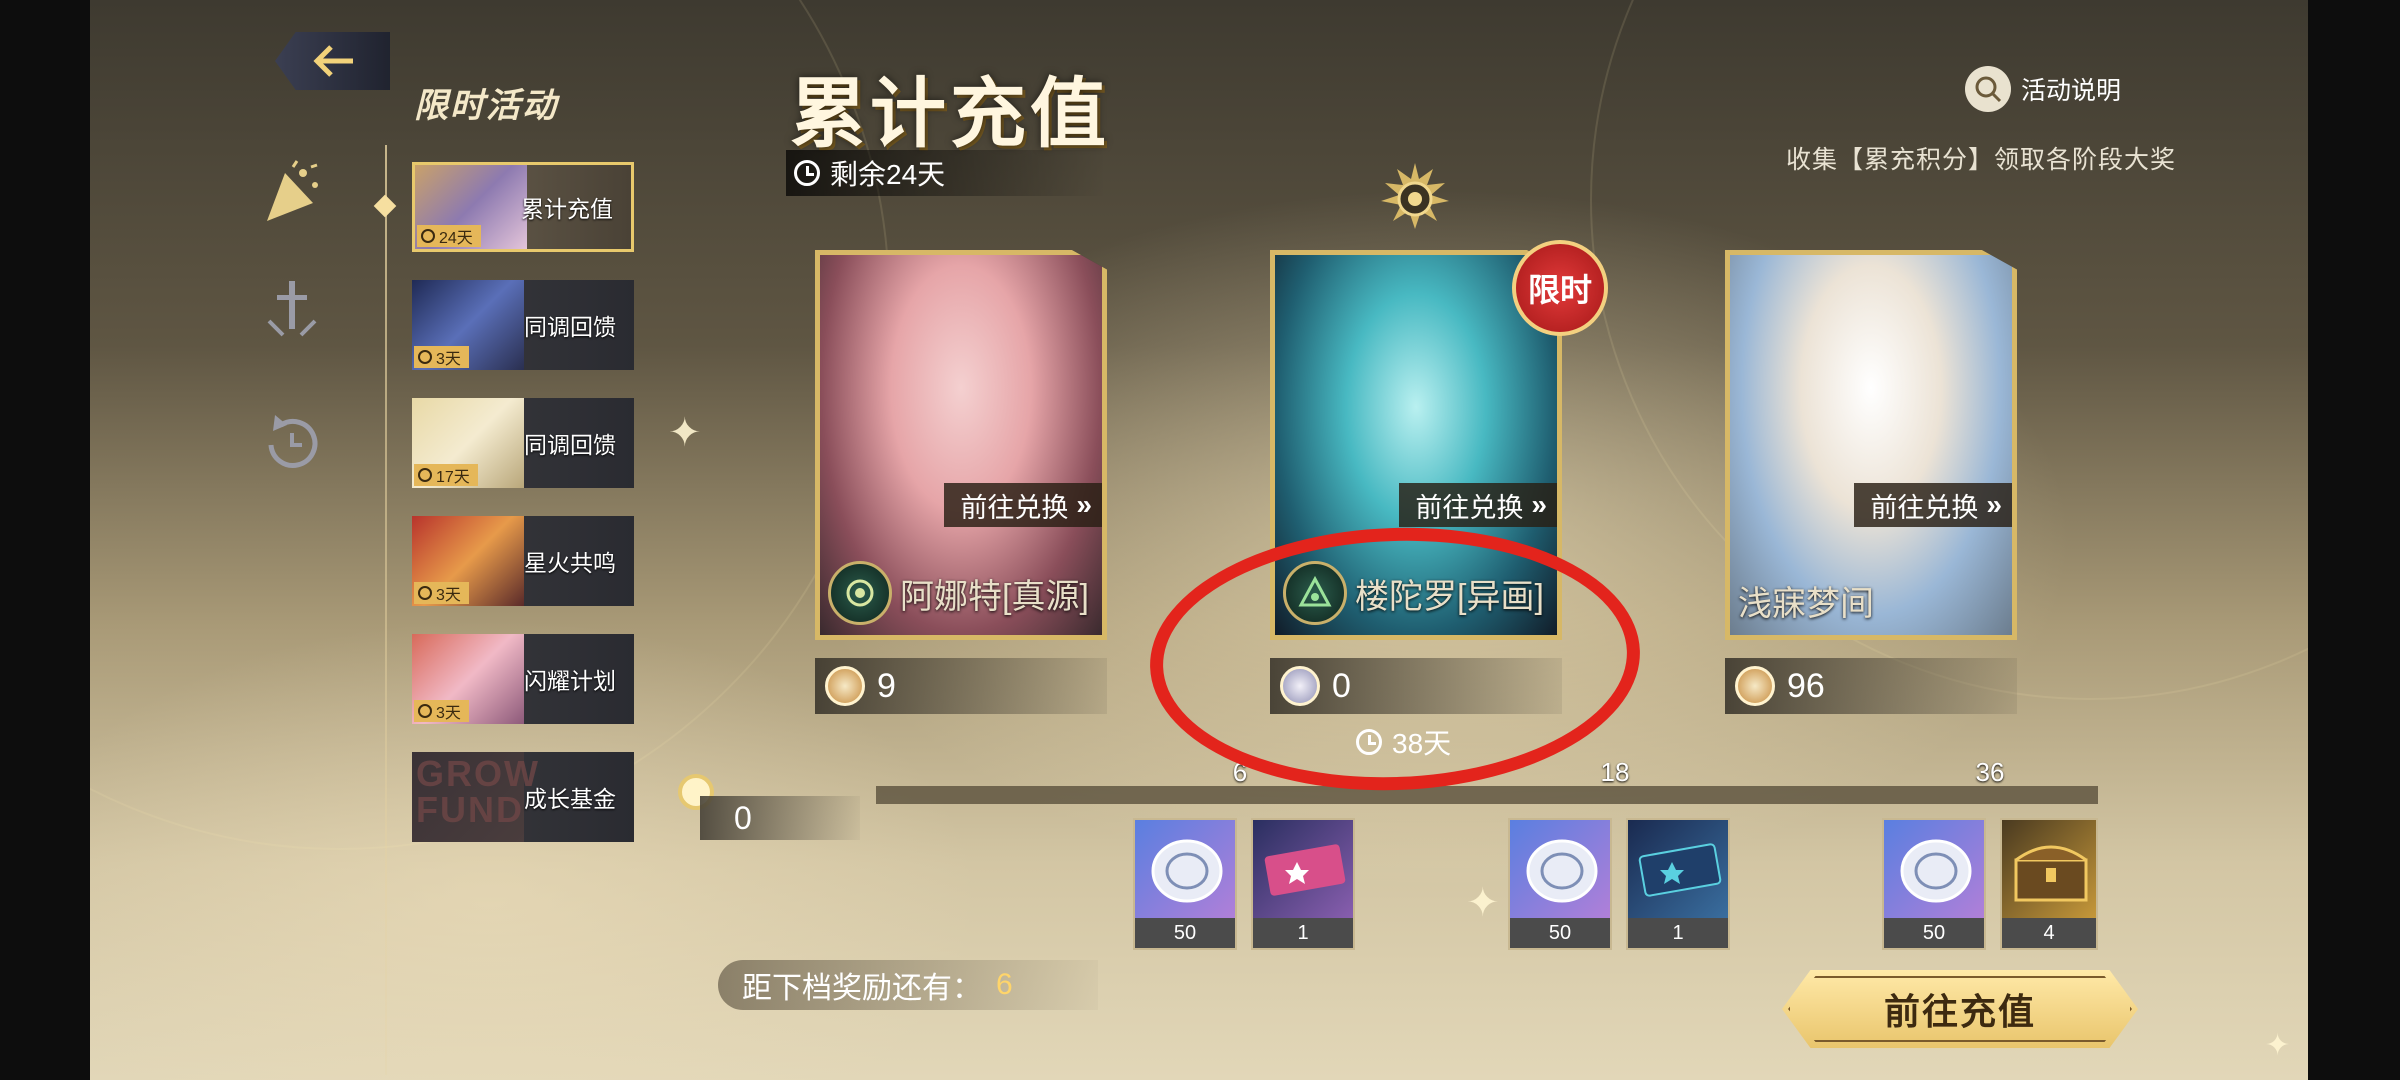 The image size is (2400, 1080). What do you see at coordinates (1871, 445) in the screenshot?
I see `character-card-shallow-dream: 前往兑换» 浅寐梦间` at bounding box center [1871, 445].